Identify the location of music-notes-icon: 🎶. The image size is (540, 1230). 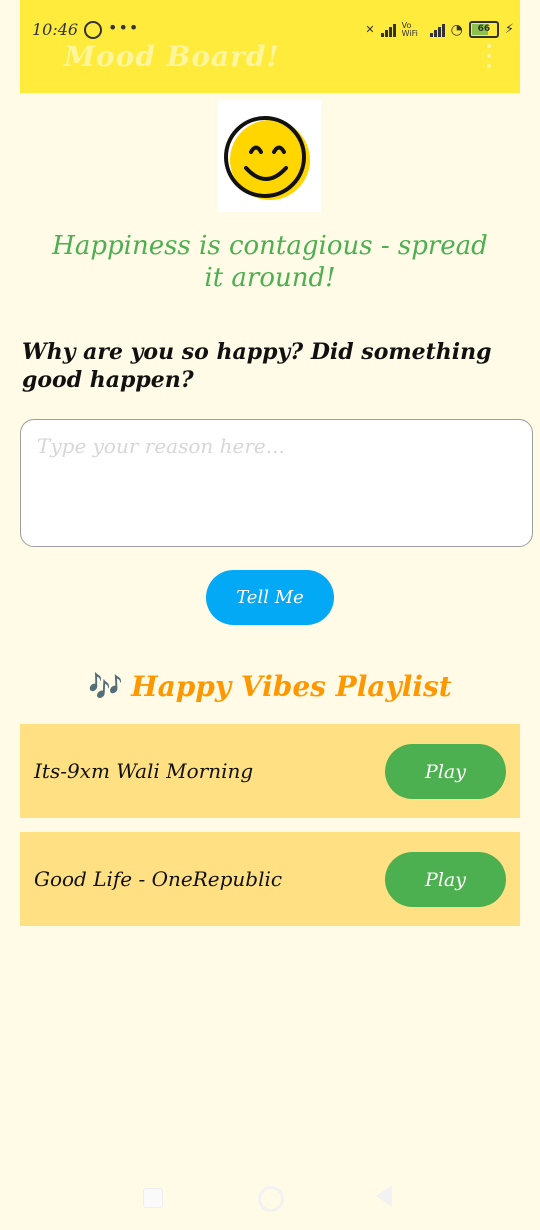
(106, 686).